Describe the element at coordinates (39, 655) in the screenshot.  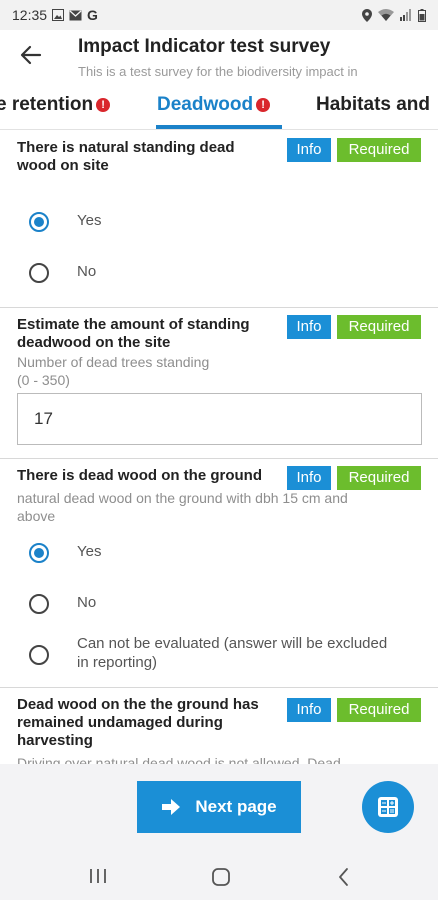
I see `radio-not-evaluable` at that location.